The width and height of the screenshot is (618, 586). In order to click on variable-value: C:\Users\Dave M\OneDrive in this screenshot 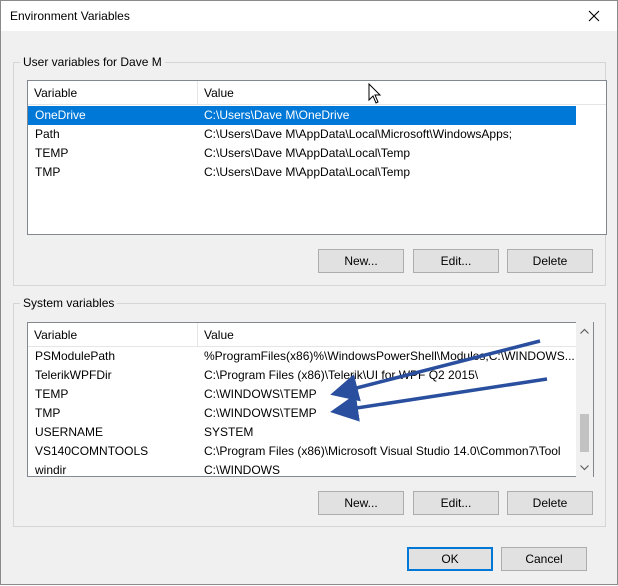, I will do `click(277, 115)`.